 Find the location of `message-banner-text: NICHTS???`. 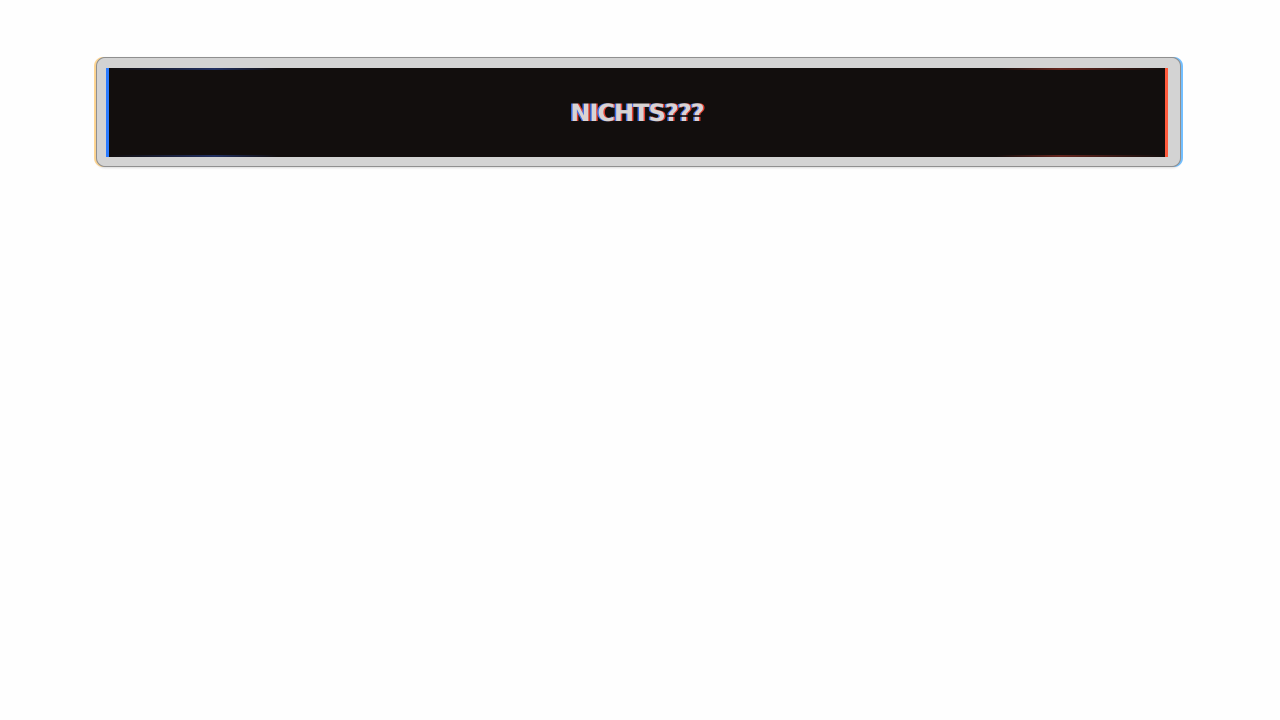

message-banner-text: NICHTS??? is located at coordinates (637, 112).